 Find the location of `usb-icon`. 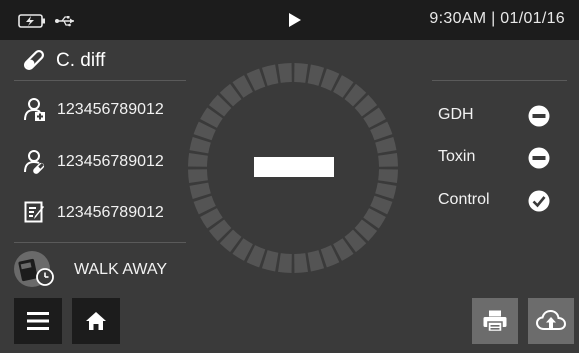

usb-icon is located at coordinates (64, 21).